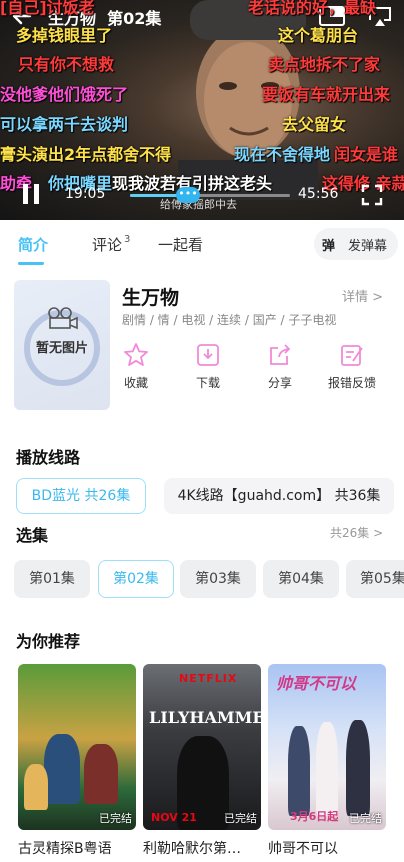 The image size is (404, 862). Describe the element at coordinates (329, 246) in the screenshot. I see `danmaku-icon: 弹` at that location.